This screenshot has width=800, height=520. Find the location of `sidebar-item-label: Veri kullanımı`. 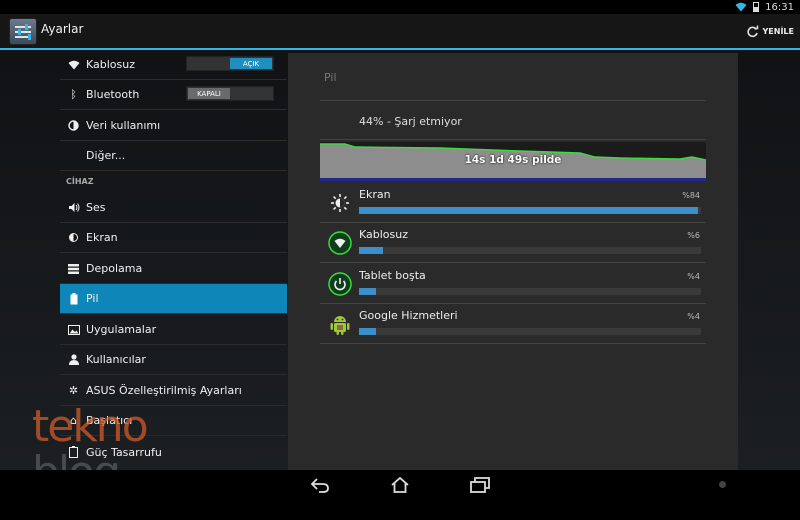

sidebar-item-label: Veri kullanımı is located at coordinates (123, 125).